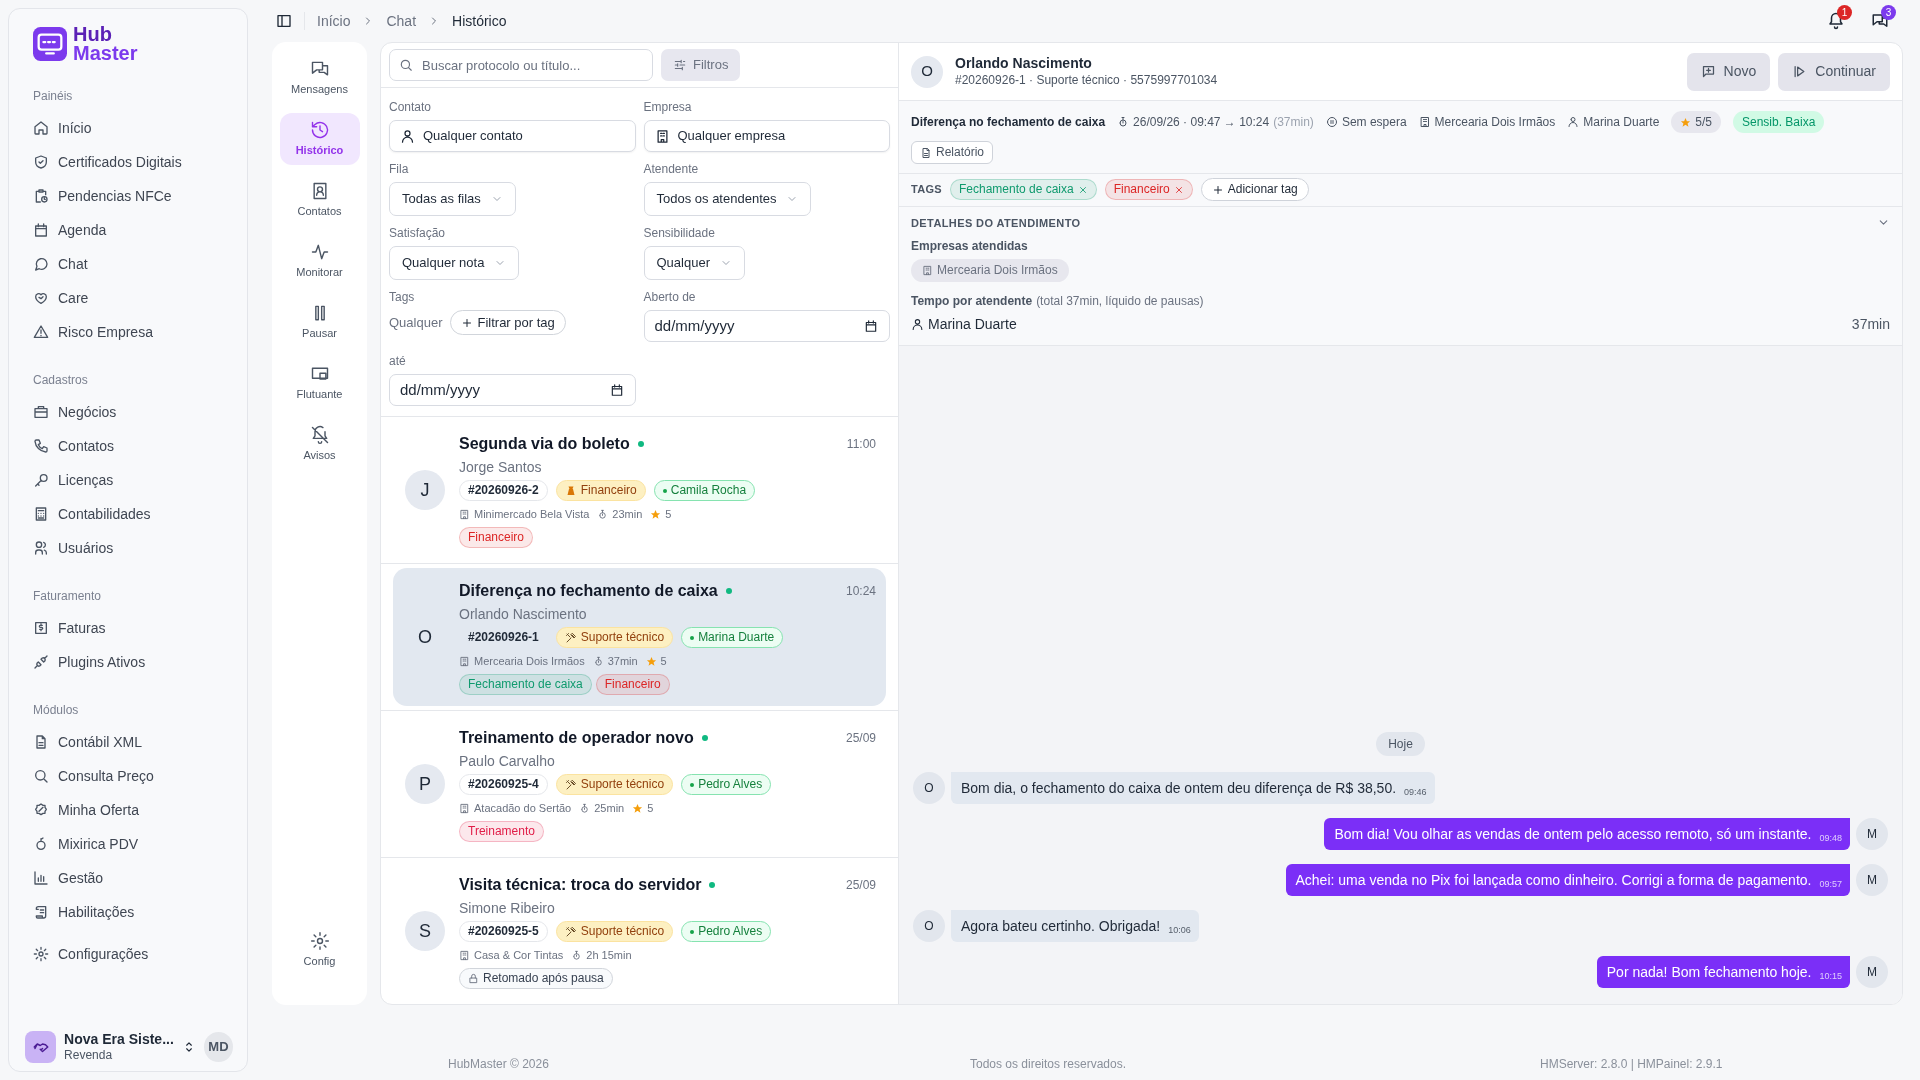 The height and width of the screenshot is (1080, 1920). Describe the element at coordinates (614, 638) in the screenshot. I see `queue-tag: Suporte técnico` at that location.